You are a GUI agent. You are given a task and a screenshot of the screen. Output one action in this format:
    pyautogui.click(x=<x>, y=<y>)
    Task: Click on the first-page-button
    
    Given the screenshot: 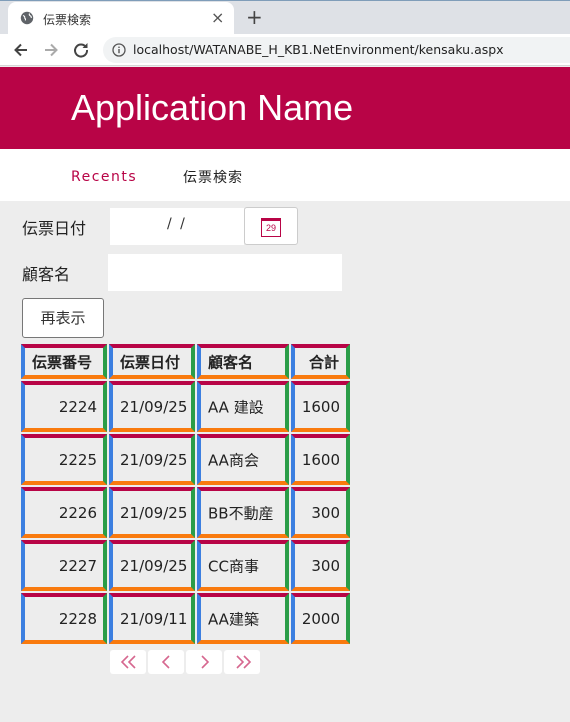 What is the action you would take?
    pyautogui.click(x=128, y=662)
    